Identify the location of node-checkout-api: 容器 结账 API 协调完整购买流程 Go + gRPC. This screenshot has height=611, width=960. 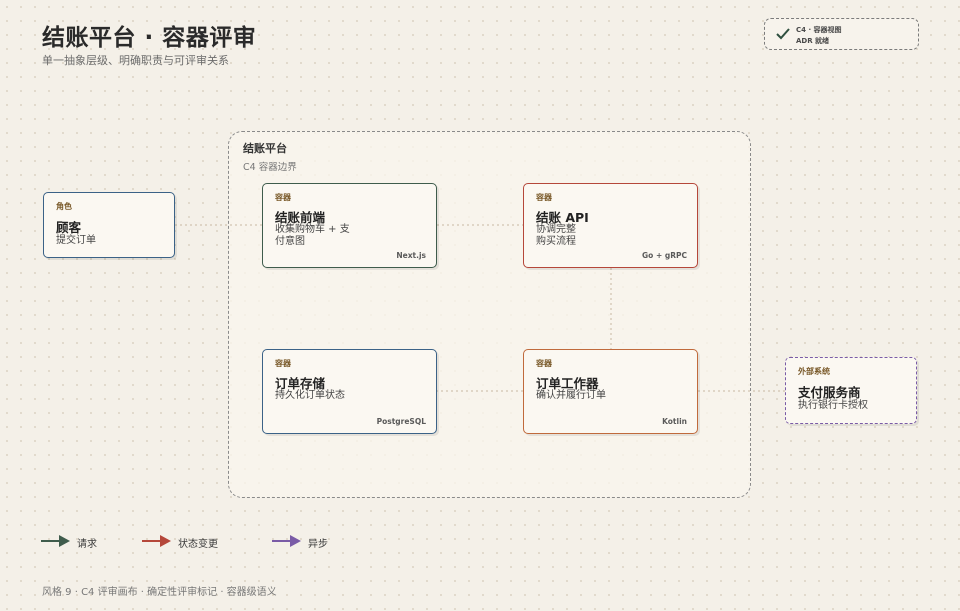
(610, 225).